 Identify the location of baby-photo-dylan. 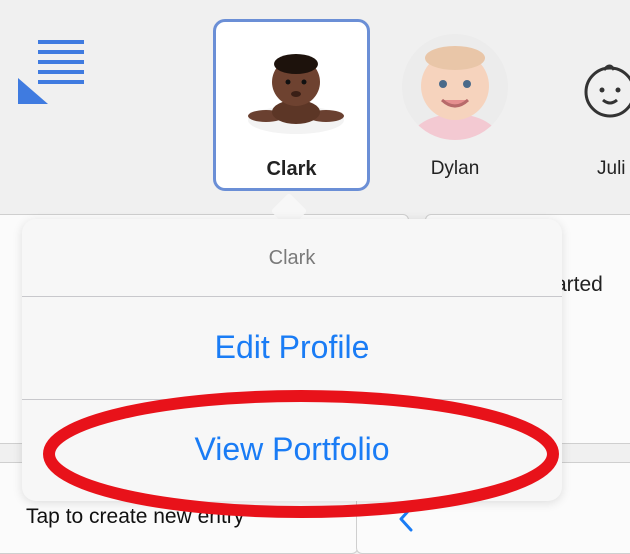
(455, 87).